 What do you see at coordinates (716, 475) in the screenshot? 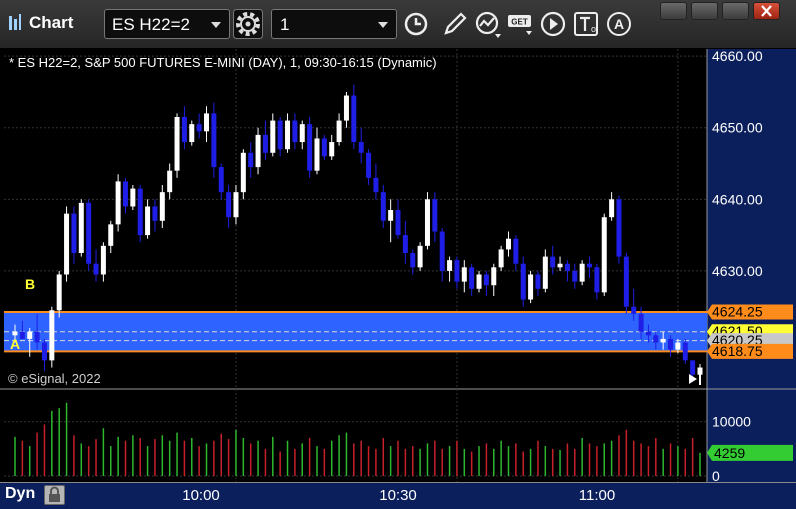
I see `volume-axis-label: 0` at bounding box center [716, 475].